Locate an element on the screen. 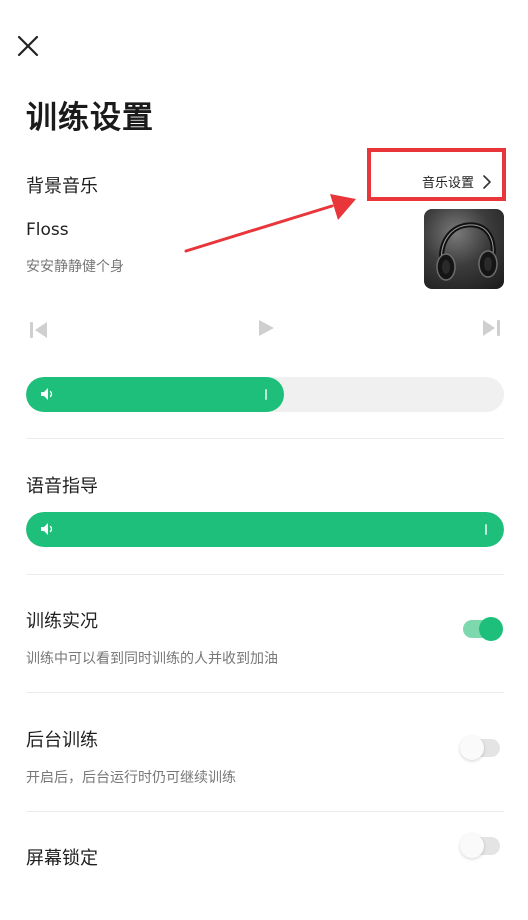 This screenshot has height=920, width=528. voice-guidance-label: 语音指导 is located at coordinates (62, 486).